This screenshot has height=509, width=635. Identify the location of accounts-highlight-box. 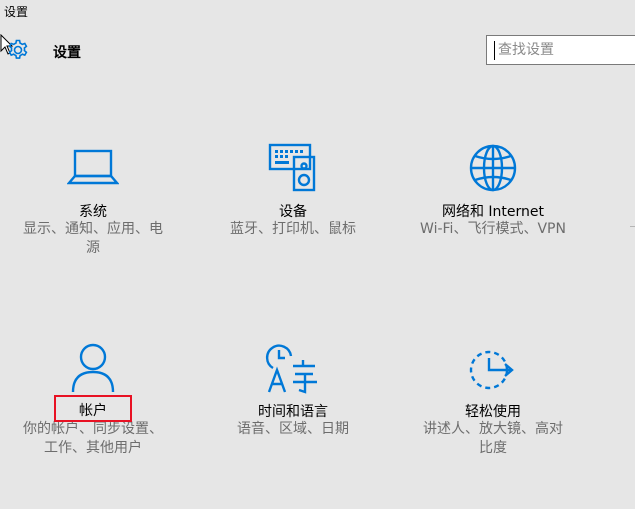
(93, 408).